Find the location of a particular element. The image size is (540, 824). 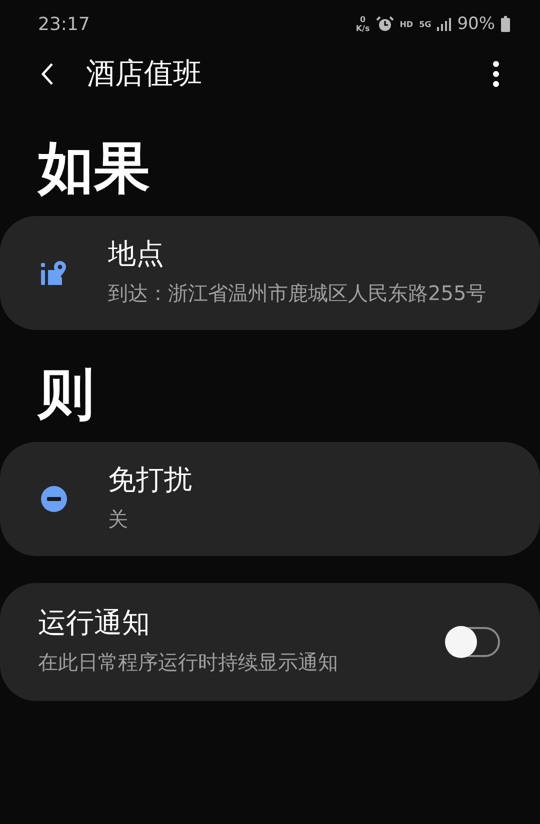

setting-description: 在此日常程序运行时持续显示通知 is located at coordinates (188, 662).